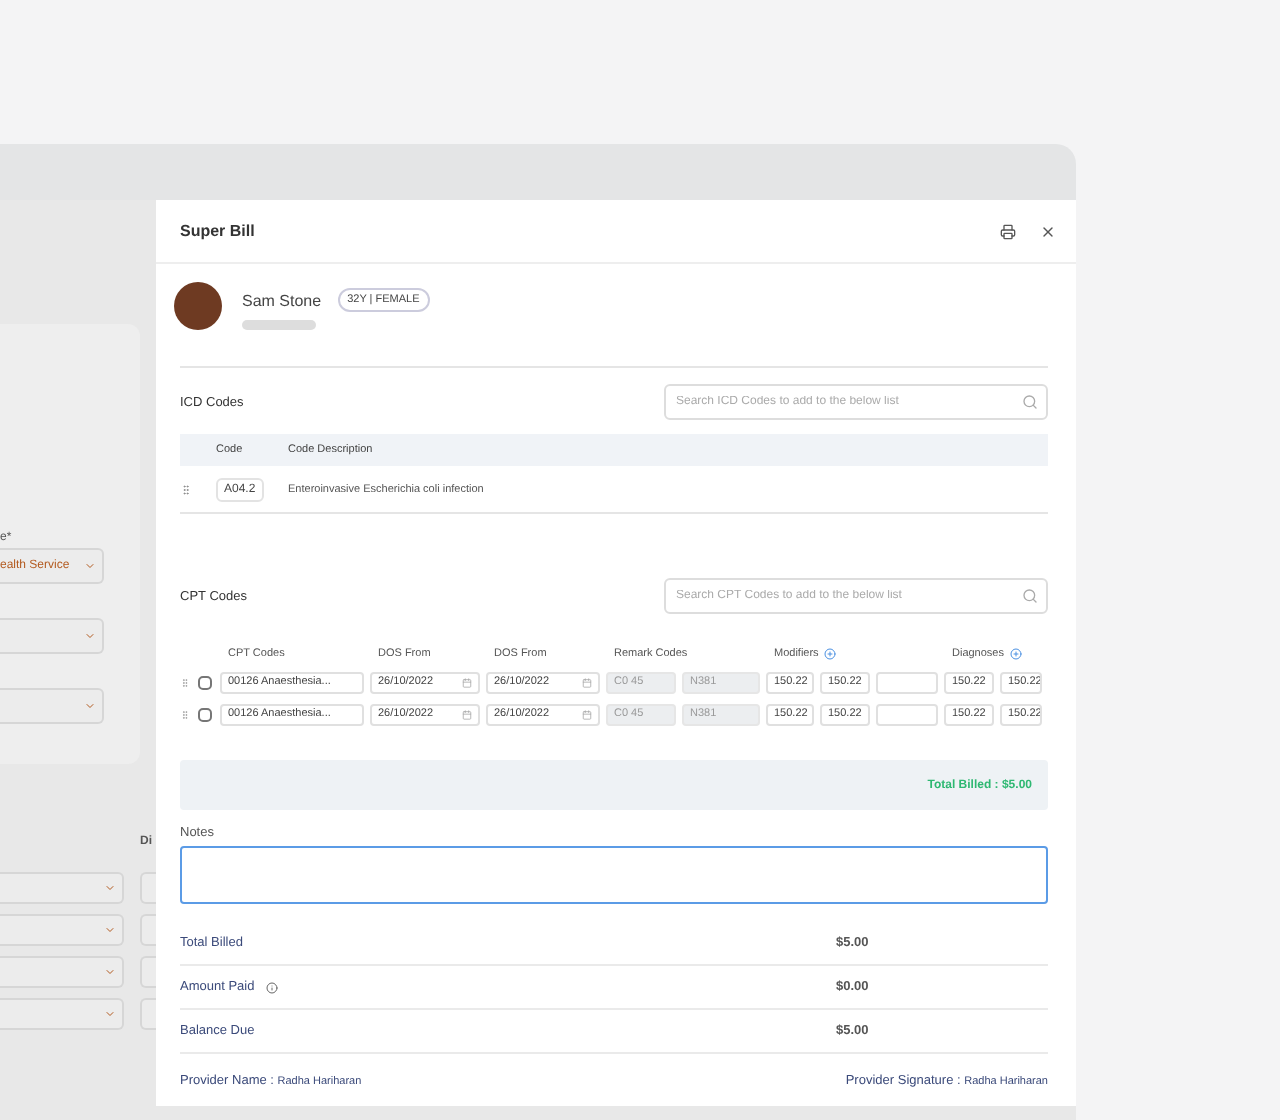 The image size is (1280, 1120). Describe the element at coordinates (1048, 231) in the screenshot. I see `close-button` at that location.